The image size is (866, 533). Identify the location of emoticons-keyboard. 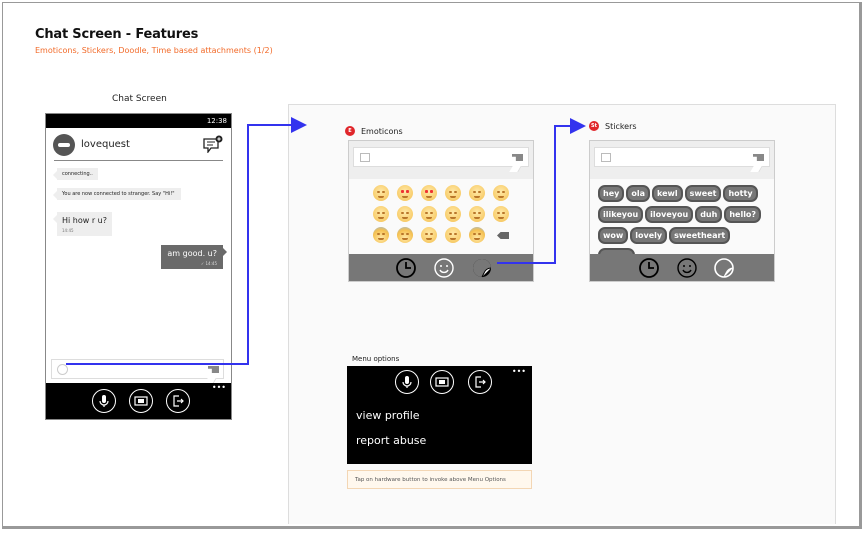
(441, 211).